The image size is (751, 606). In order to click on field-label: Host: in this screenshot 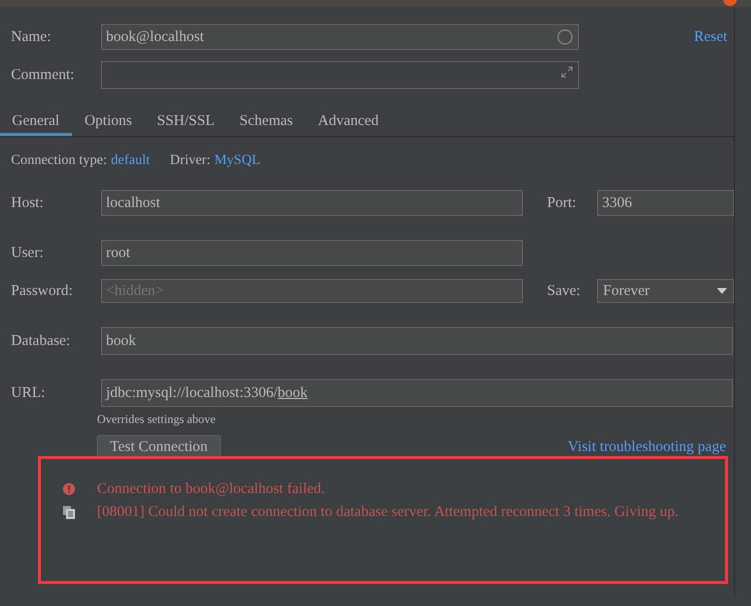, I will do `click(28, 203)`.